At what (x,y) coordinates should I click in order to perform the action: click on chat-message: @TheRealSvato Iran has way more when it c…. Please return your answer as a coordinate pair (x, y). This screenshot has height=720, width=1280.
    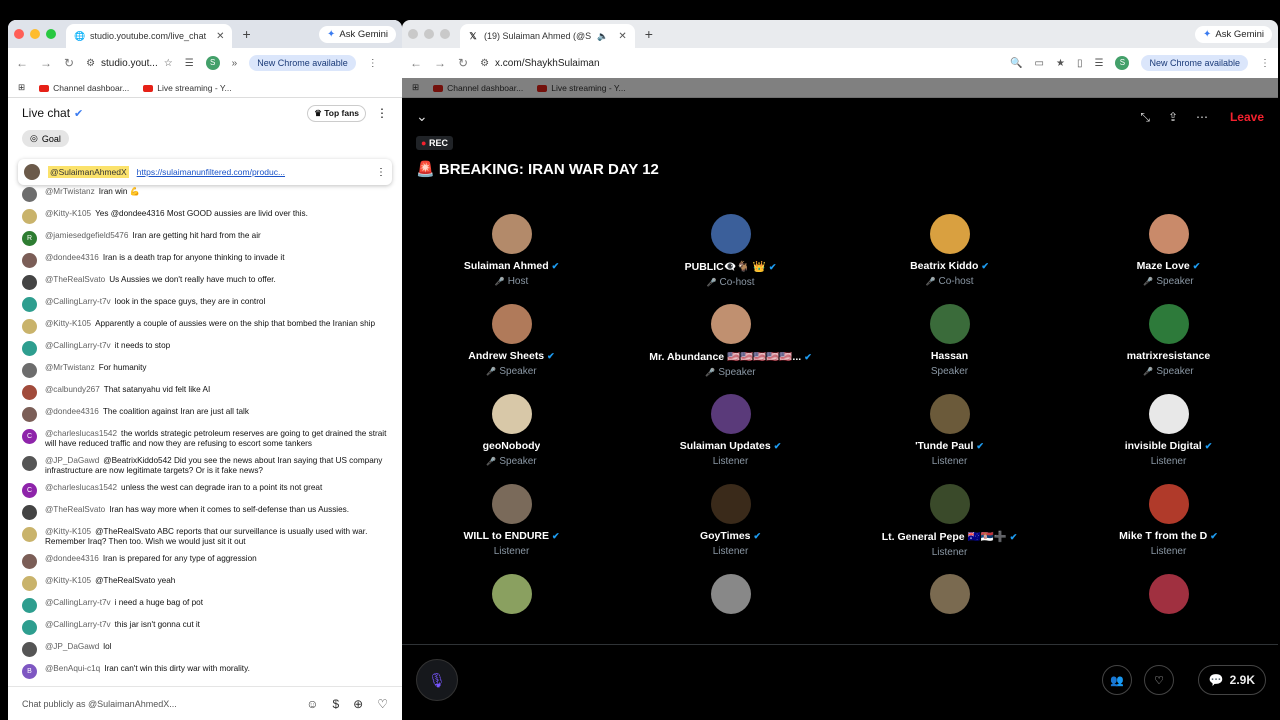
    Looking at the image, I should click on (205, 512).